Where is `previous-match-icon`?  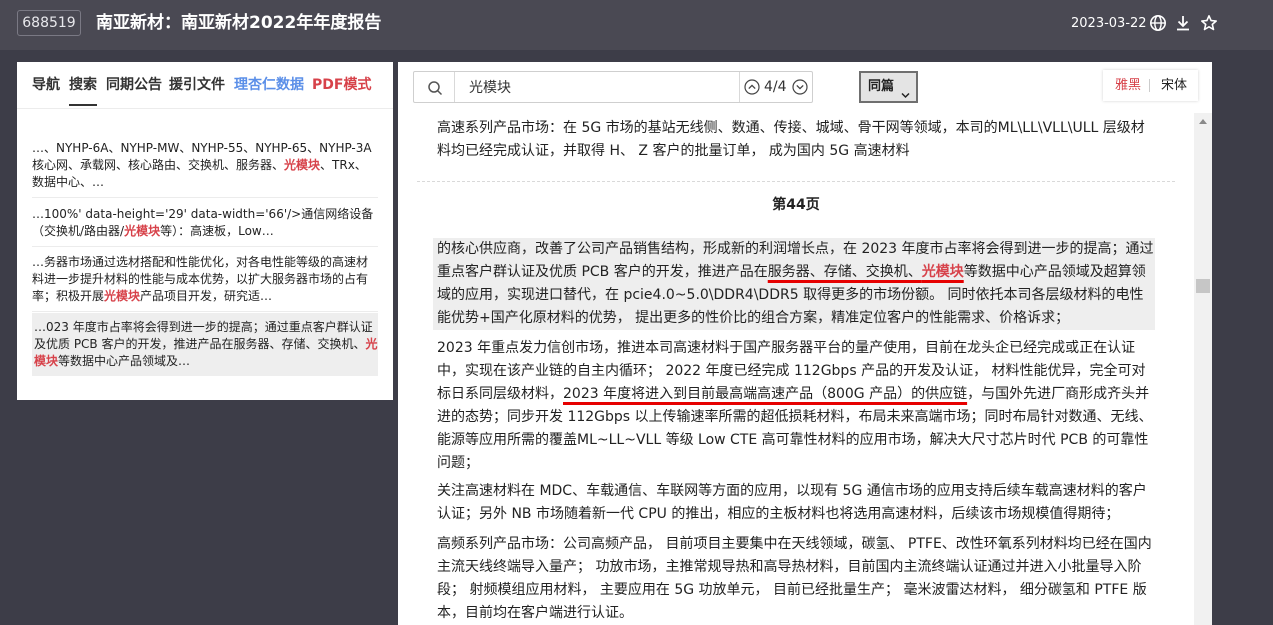 previous-match-icon is located at coordinates (752, 87).